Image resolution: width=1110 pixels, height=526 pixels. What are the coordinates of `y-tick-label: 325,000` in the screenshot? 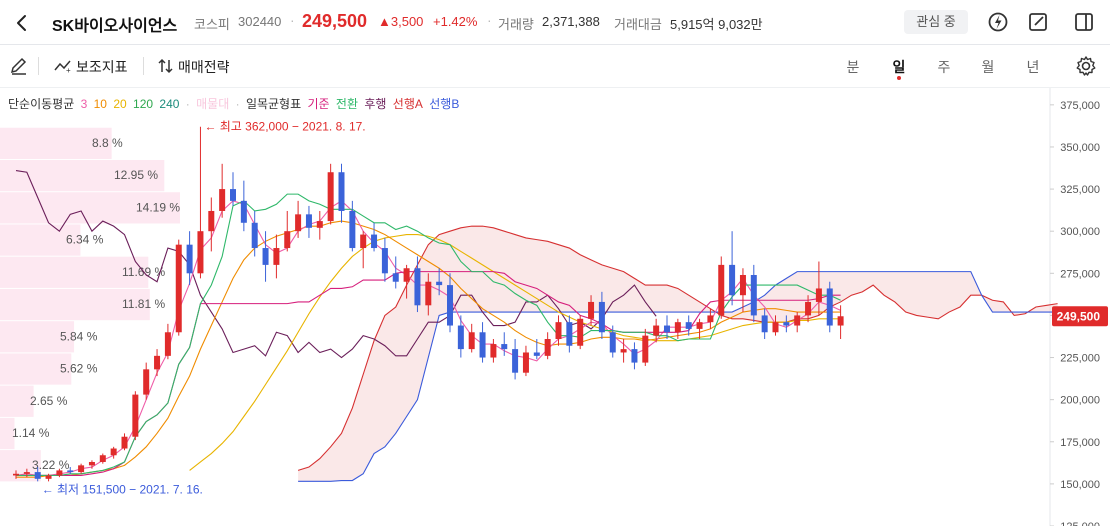 It's located at (1080, 190).